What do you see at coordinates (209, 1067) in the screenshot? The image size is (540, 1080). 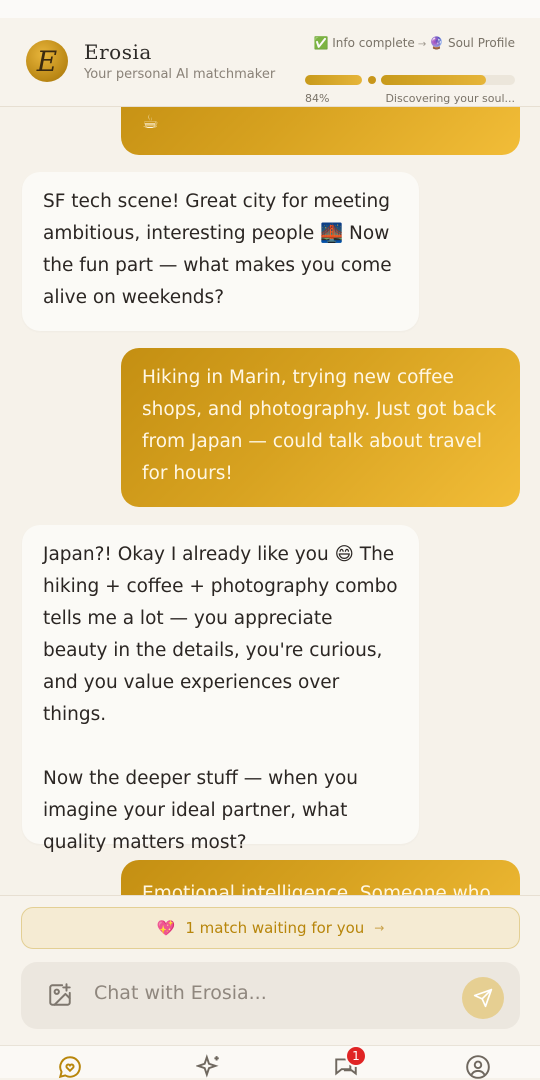 I see `nav-sparkles-icon` at bounding box center [209, 1067].